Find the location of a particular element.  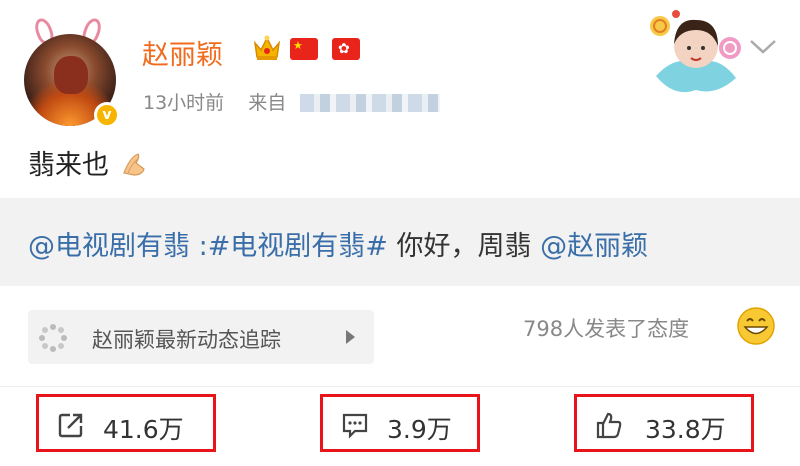

comment-button: 3.9万 is located at coordinates (400, 423).